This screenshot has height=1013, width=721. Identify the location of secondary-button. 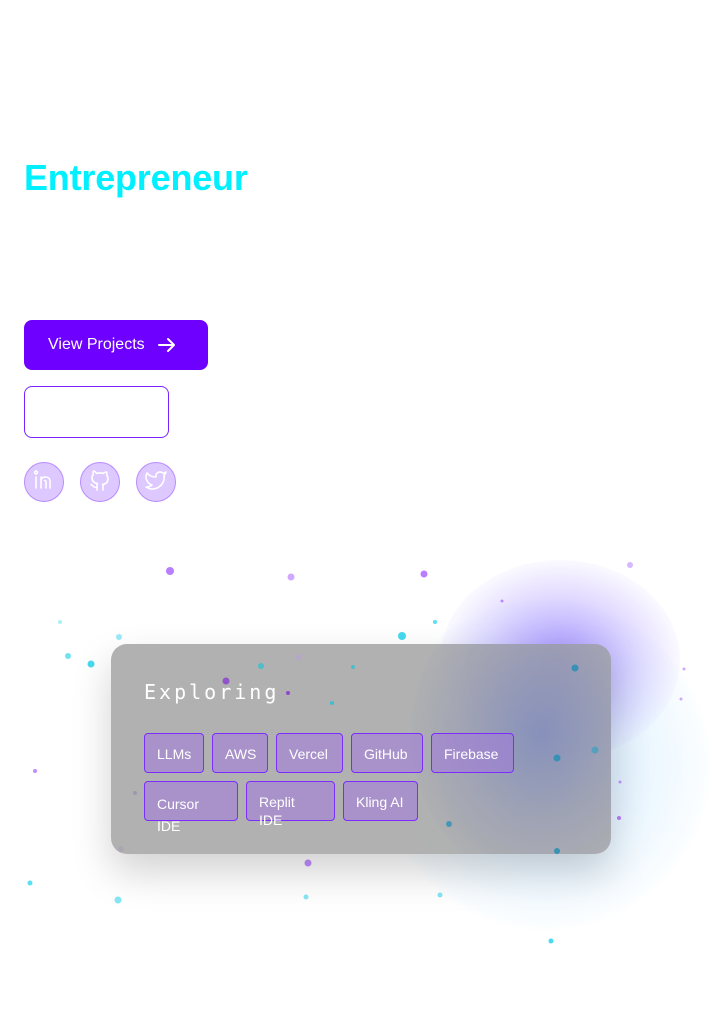
(96, 412).